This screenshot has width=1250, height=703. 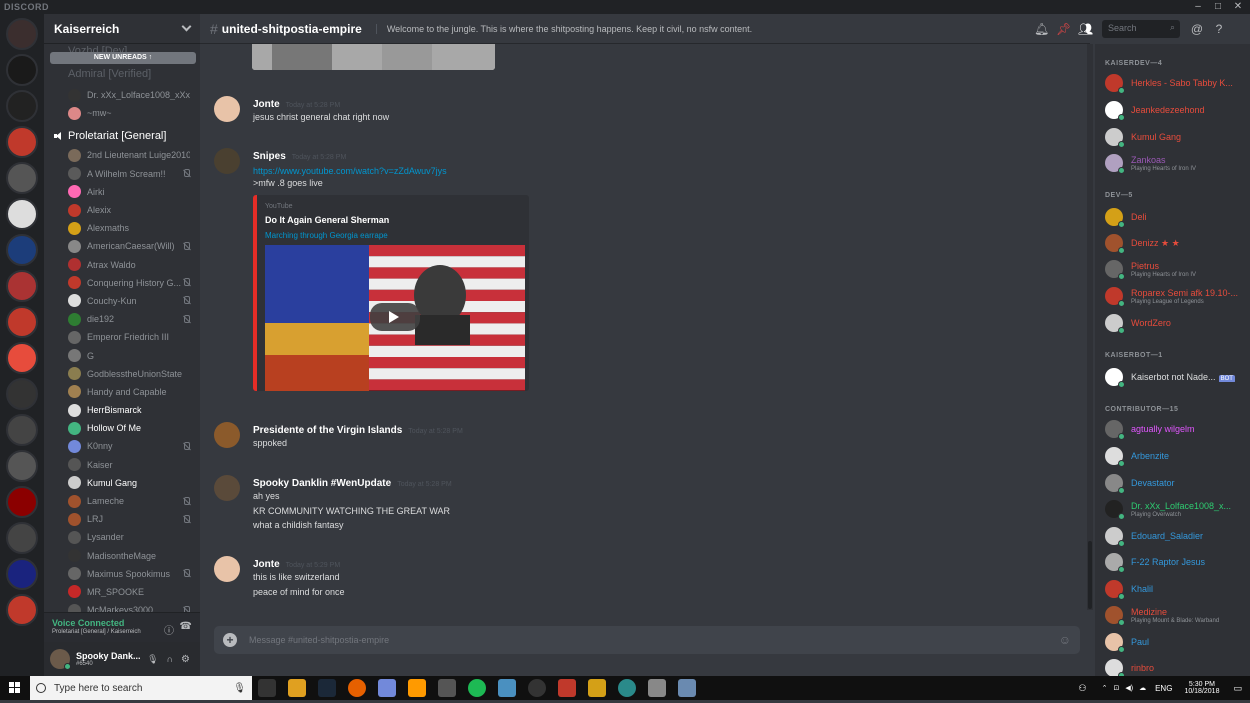 What do you see at coordinates (1090, 327) in the screenshot?
I see `message-scrollbar` at bounding box center [1090, 327].